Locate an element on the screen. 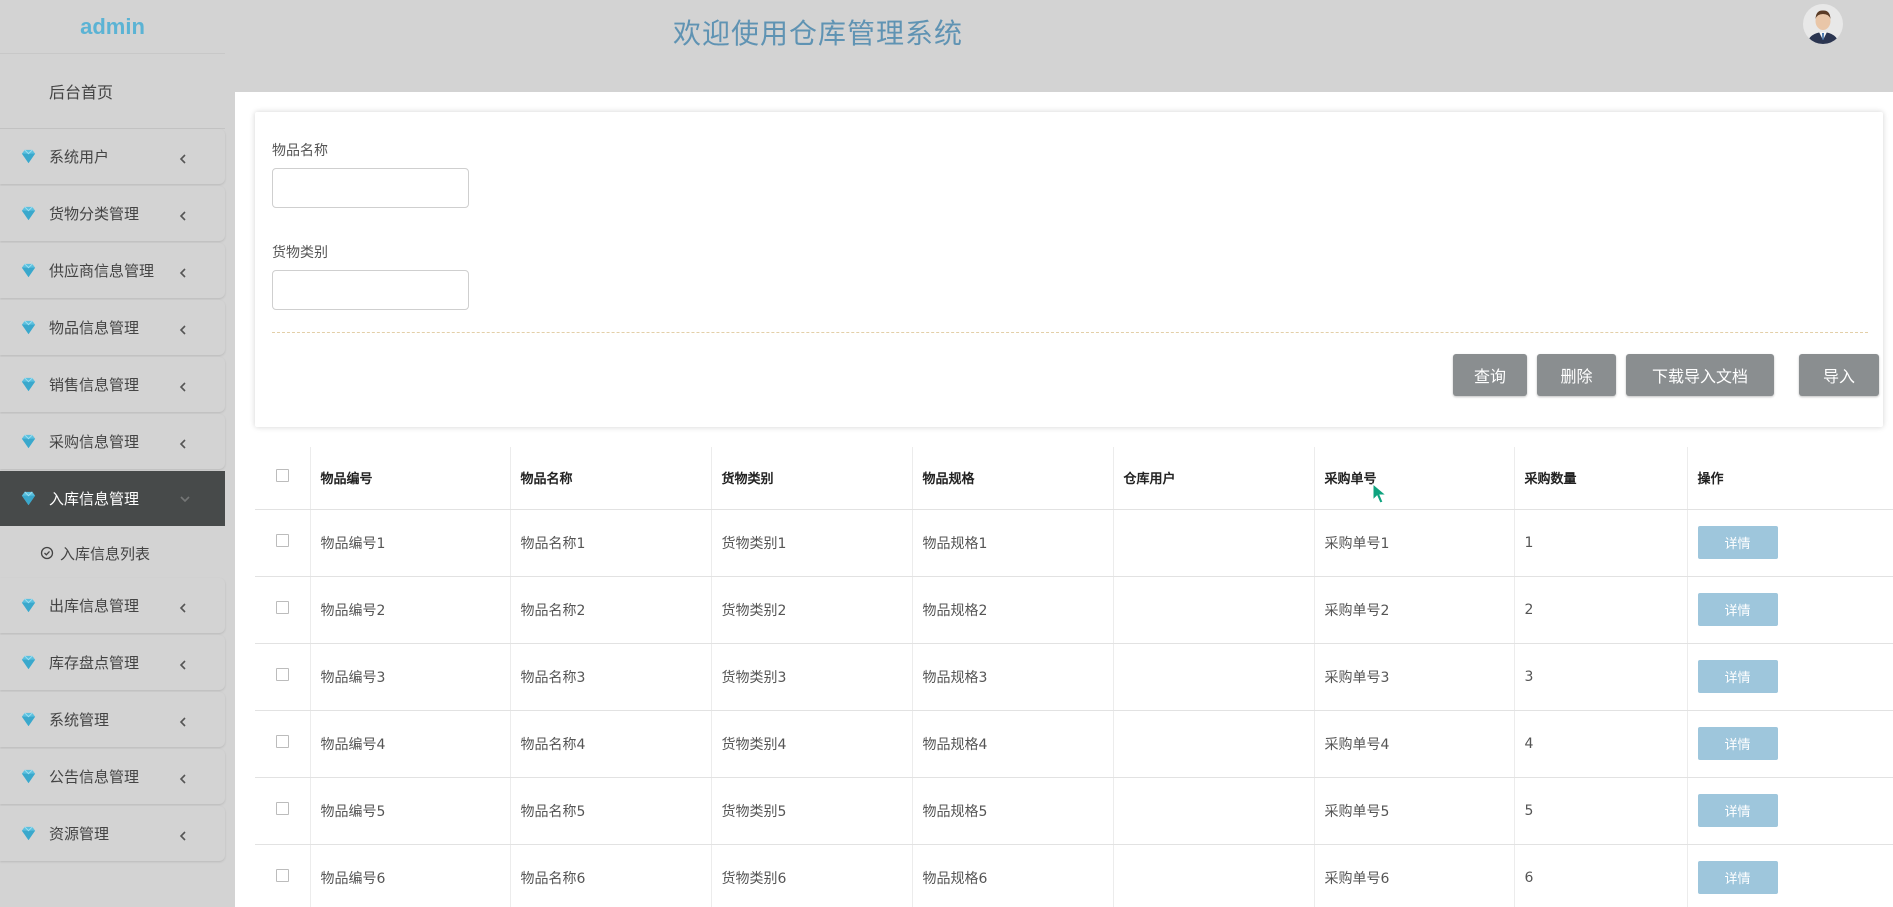 Image resolution: width=1893 pixels, height=907 pixels. column-header: 仓库用户 is located at coordinates (1214, 478).